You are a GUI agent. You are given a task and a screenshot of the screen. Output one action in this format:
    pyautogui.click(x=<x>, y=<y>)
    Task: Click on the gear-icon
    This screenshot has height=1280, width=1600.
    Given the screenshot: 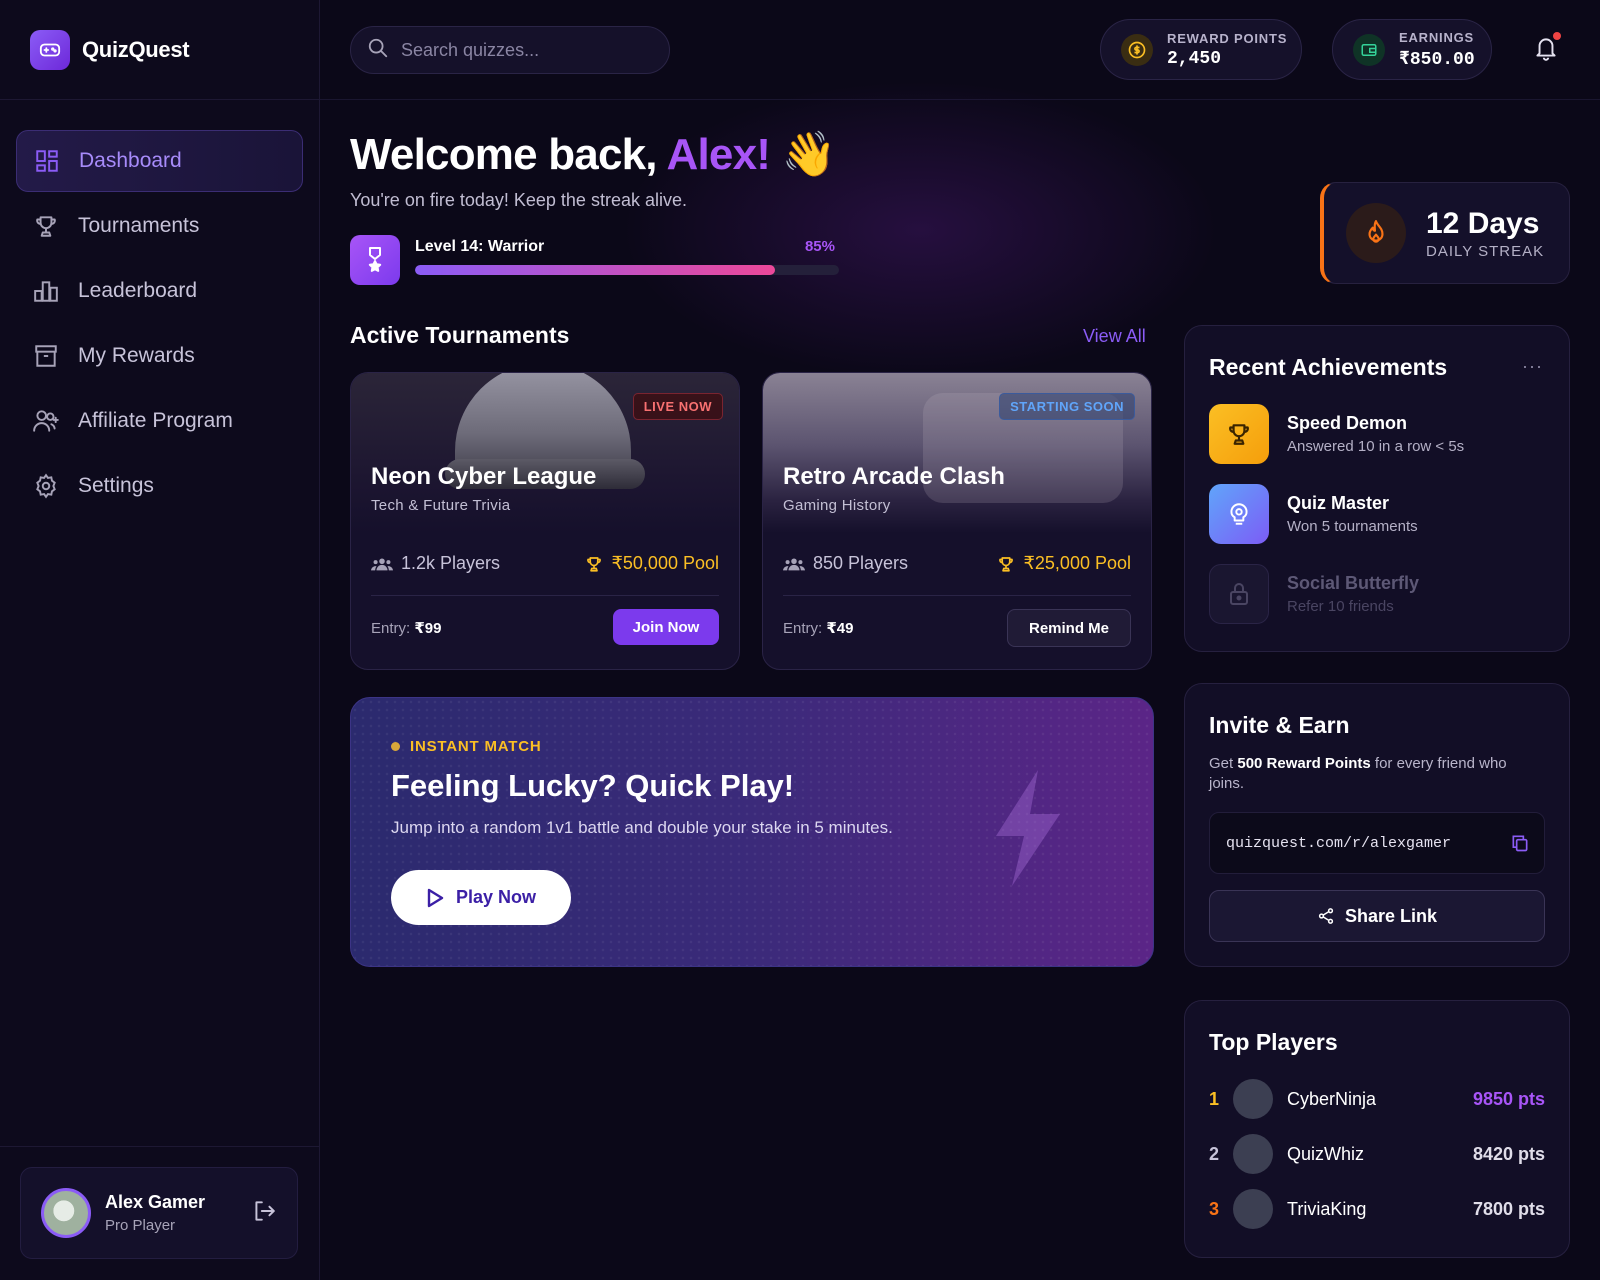 What is the action you would take?
    pyautogui.click(x=46, y=486)
    